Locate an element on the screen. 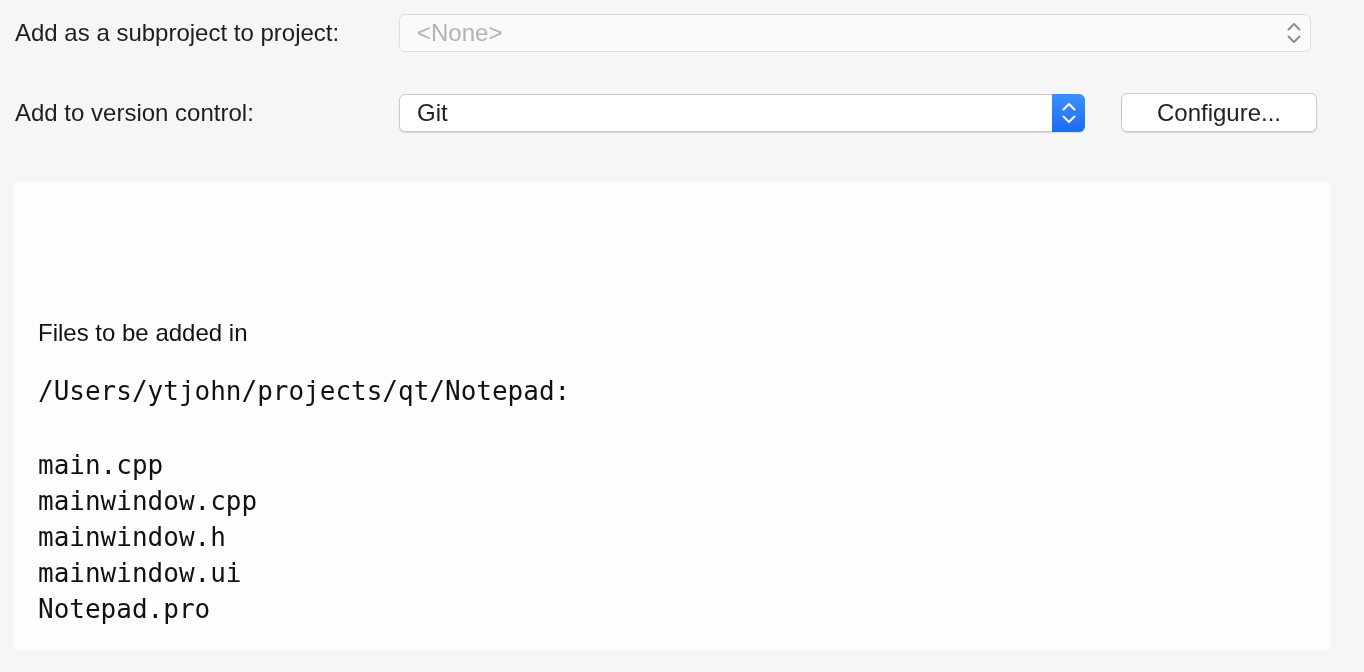 This screenshot has height=672, width=1364. field-label: Add as a subproject to project: is located at coordinates (178, 32).